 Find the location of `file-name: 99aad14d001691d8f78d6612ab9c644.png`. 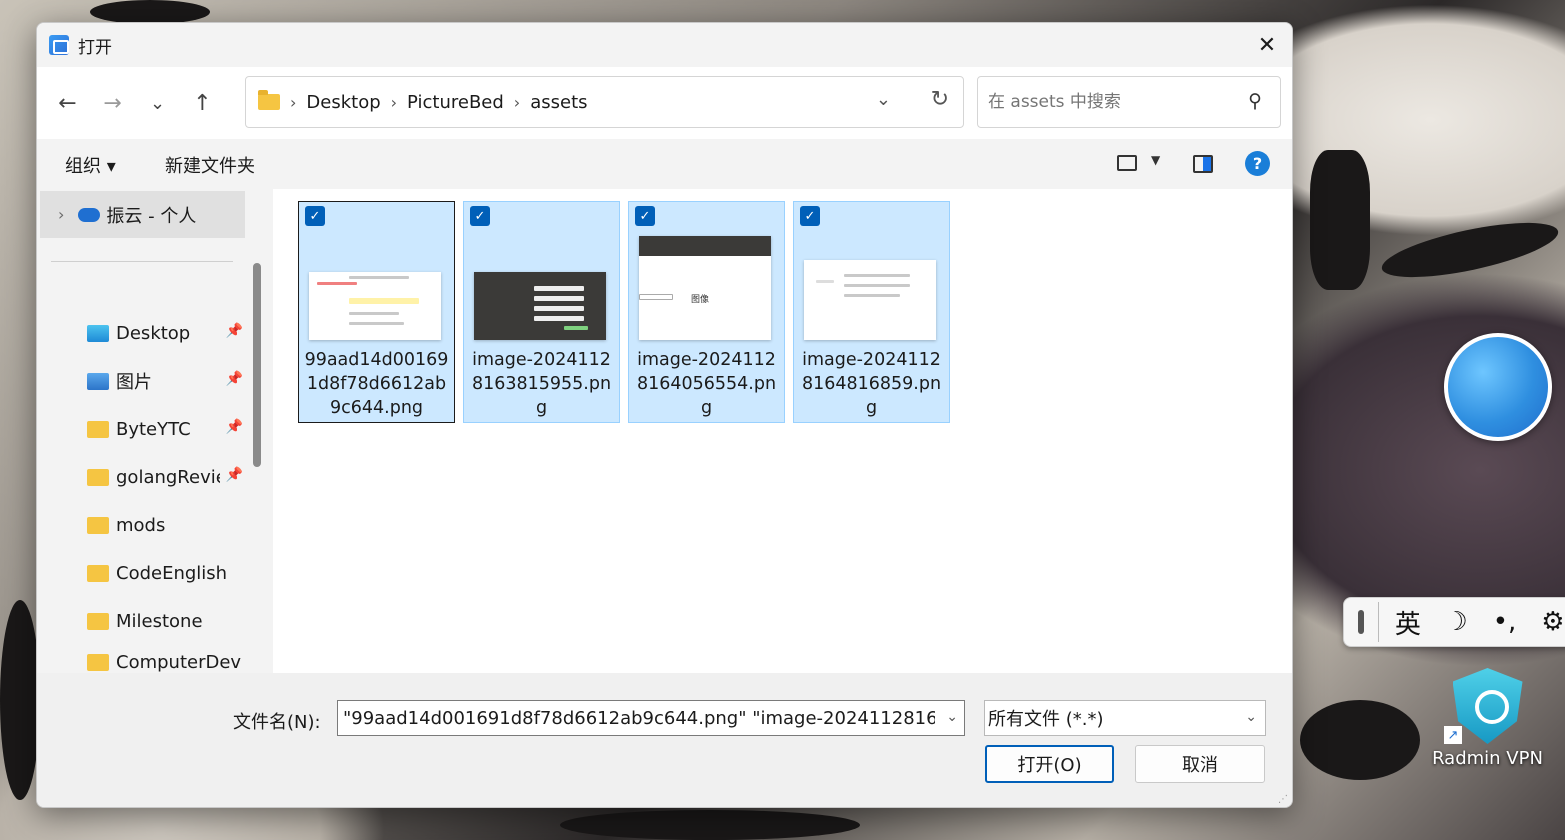

file-name: 99aad14d001691d8f78d6612ab9c644.png is located at coordinates (376, 384).